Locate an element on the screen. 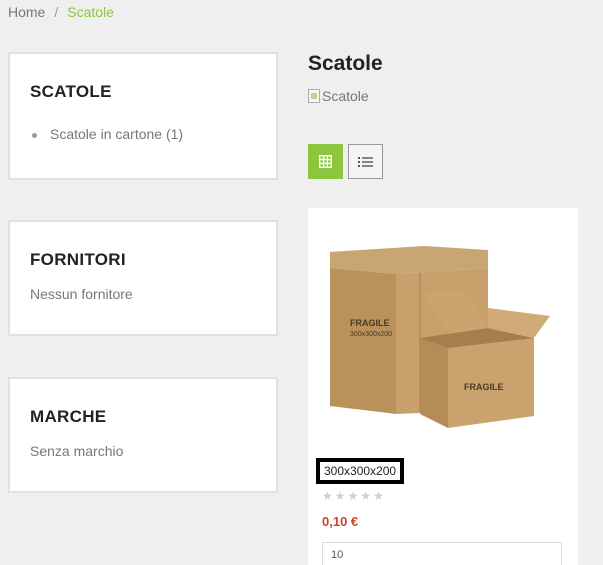 This screenshot has width=603, height=565. product-image: FRAGILE 300x300x200 FRAGILE is located at coordinates (439, 333).